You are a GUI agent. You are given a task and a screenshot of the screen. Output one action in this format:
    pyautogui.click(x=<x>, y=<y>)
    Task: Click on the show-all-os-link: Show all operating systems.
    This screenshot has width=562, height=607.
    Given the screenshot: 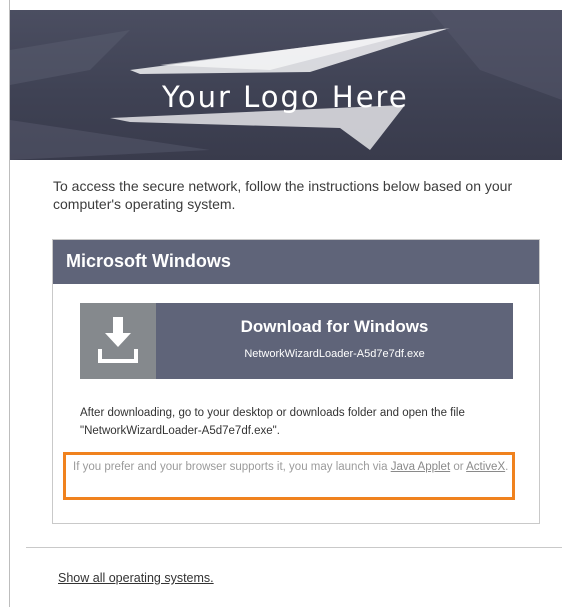 What is the action you would take?
    pyautogui.click(x=136, y=578)
    